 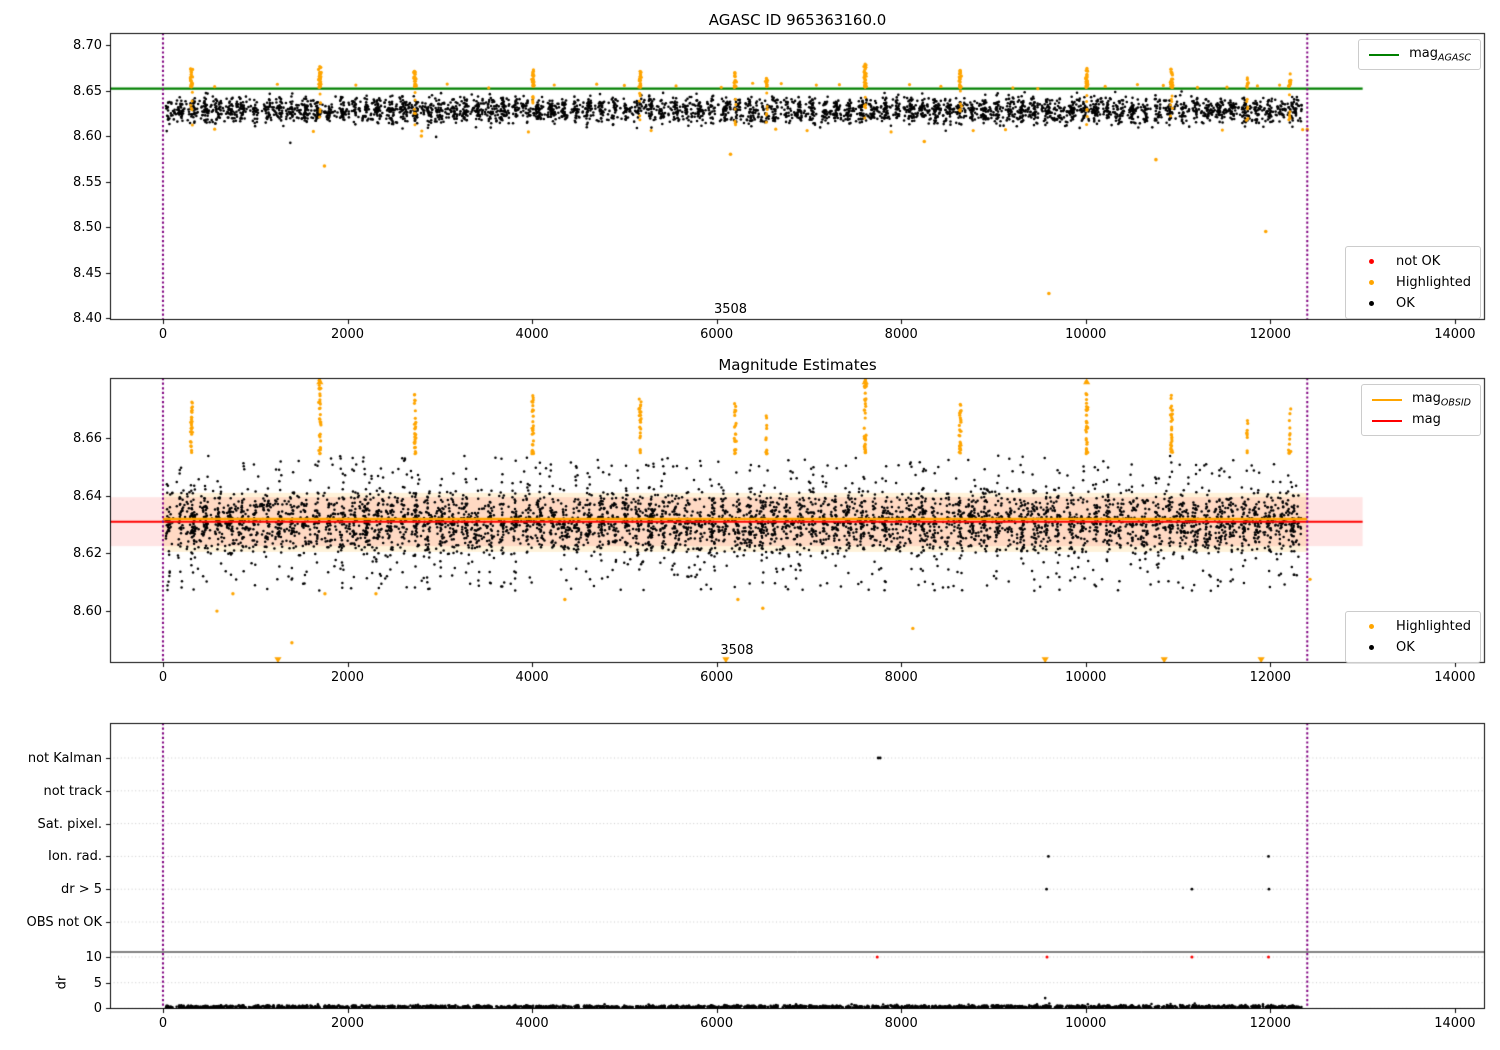 I want to click on legend-label: magAGASC, so click(x=1440, y=54).